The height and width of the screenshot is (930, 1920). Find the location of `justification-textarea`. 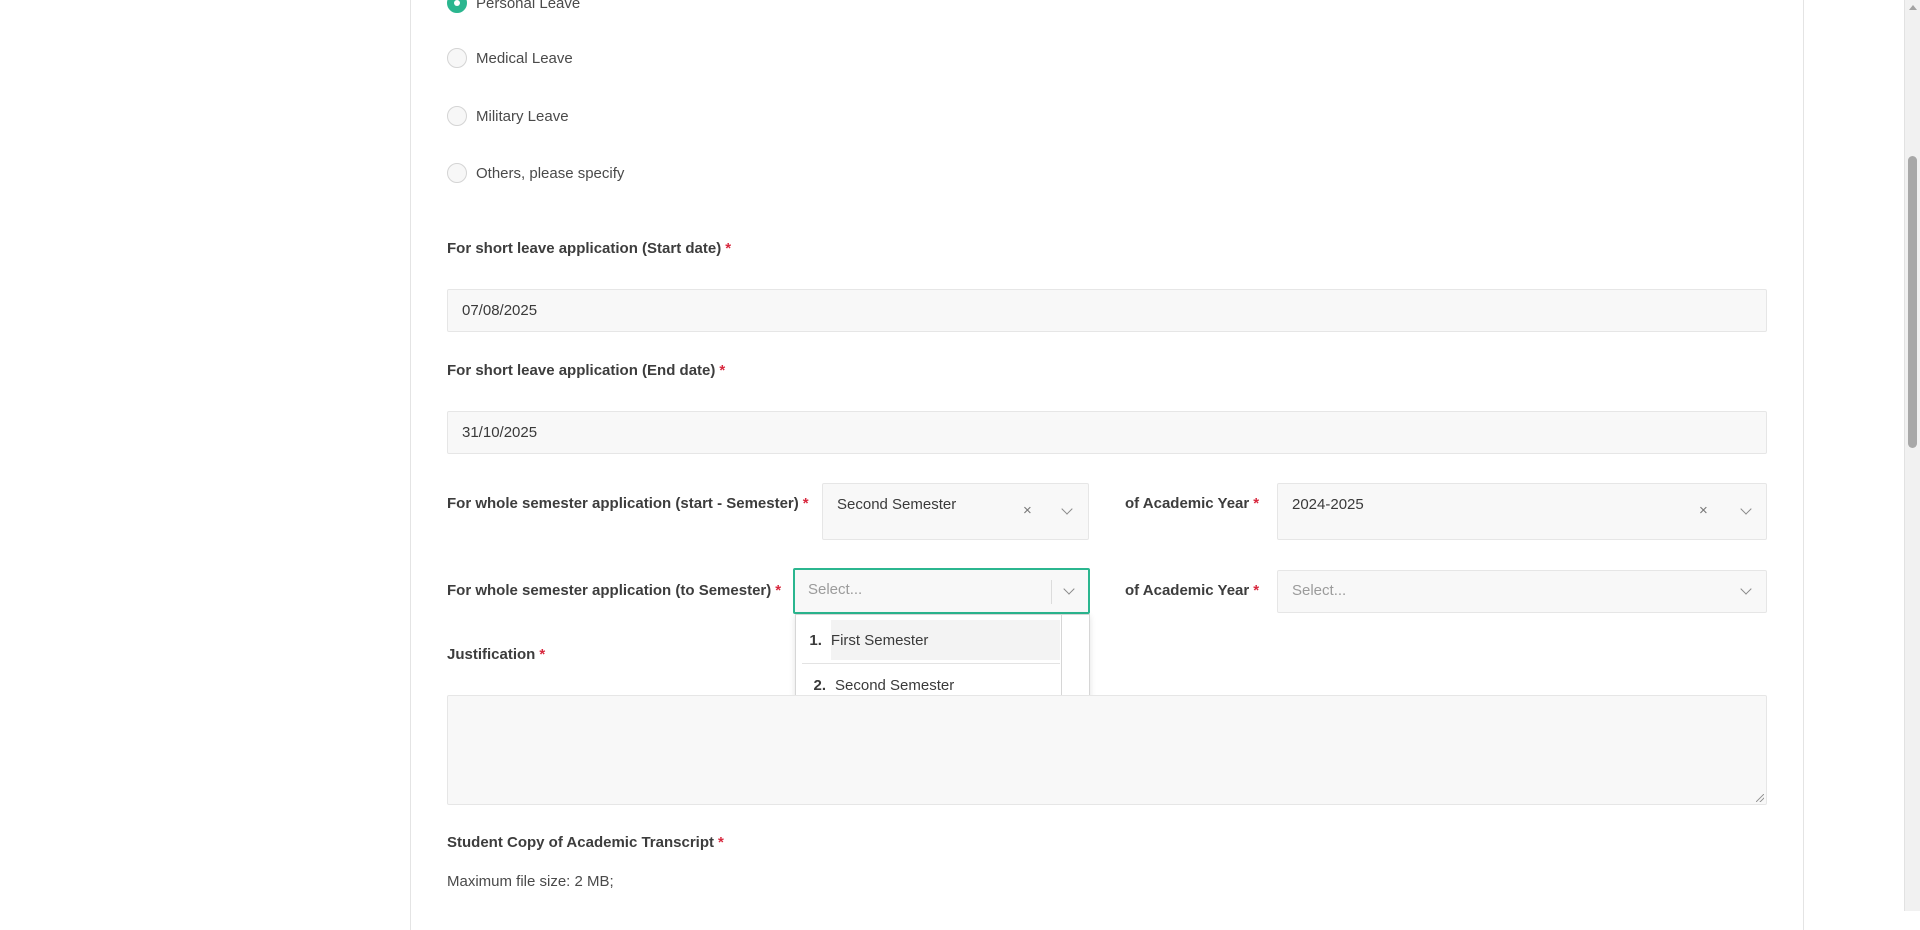

justification-textarea is located at coordinates (1107, 750).